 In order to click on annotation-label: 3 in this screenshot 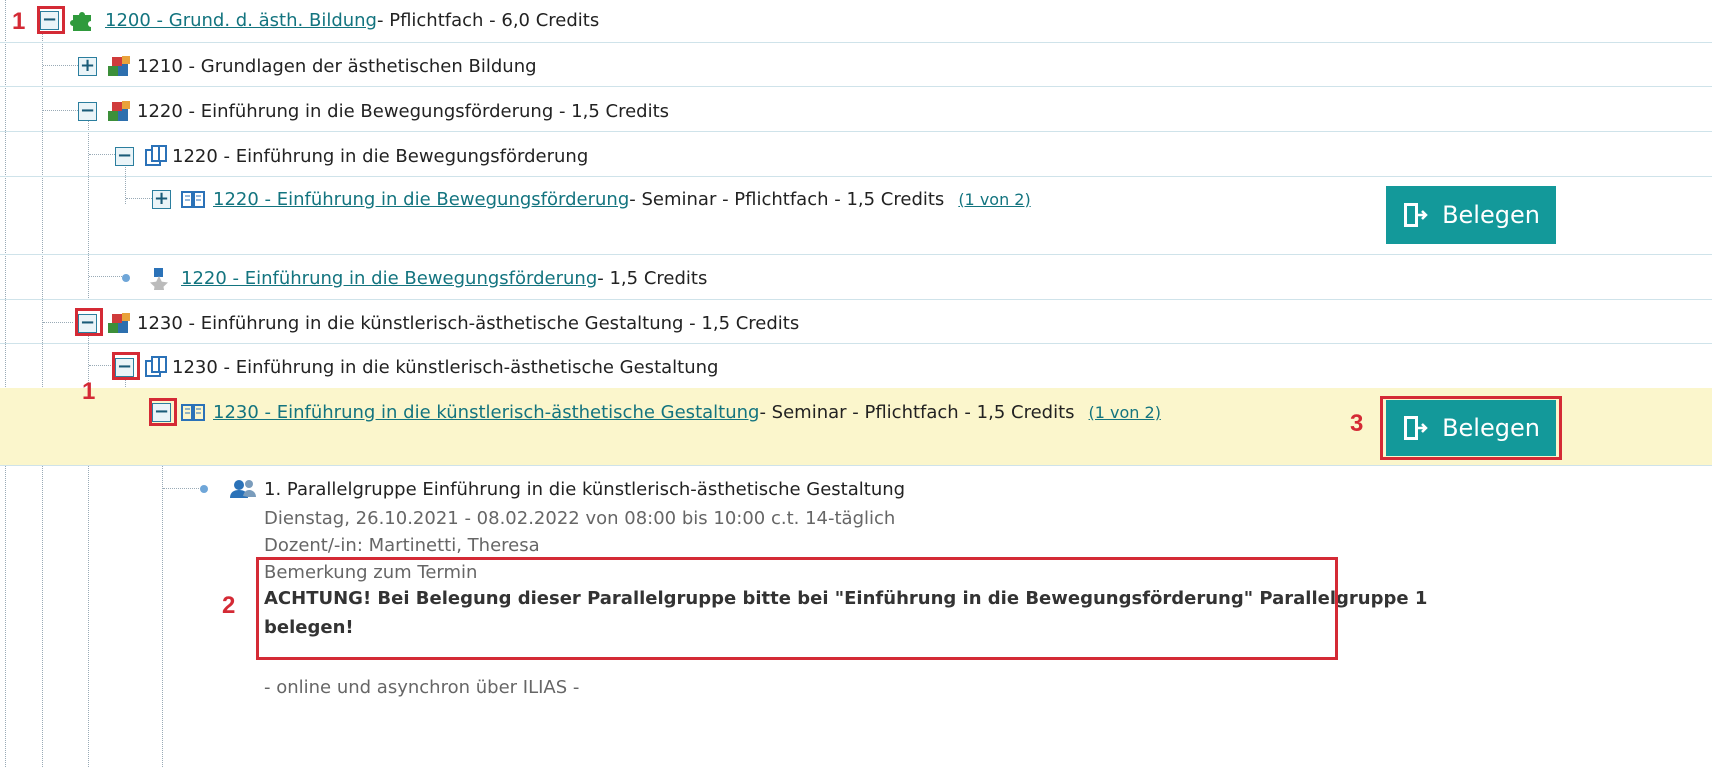, I will do `click(1357, 423)`.